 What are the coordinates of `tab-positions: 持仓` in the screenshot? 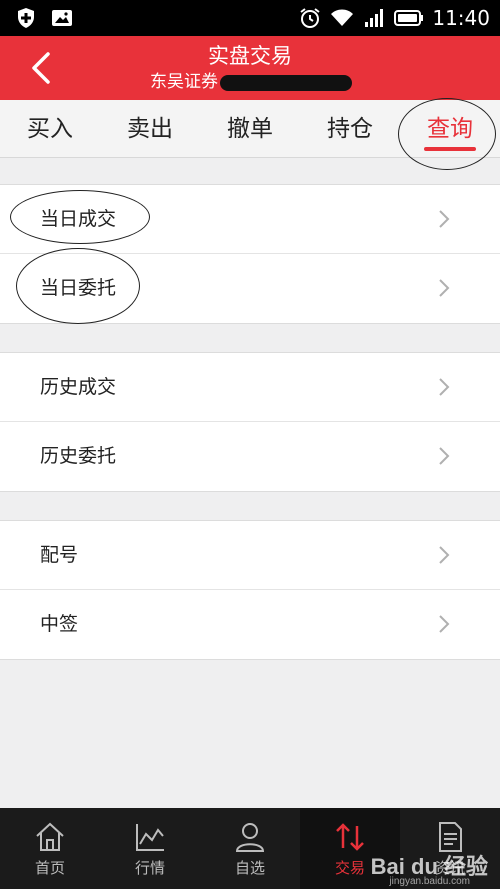 It's located at (350, 128).